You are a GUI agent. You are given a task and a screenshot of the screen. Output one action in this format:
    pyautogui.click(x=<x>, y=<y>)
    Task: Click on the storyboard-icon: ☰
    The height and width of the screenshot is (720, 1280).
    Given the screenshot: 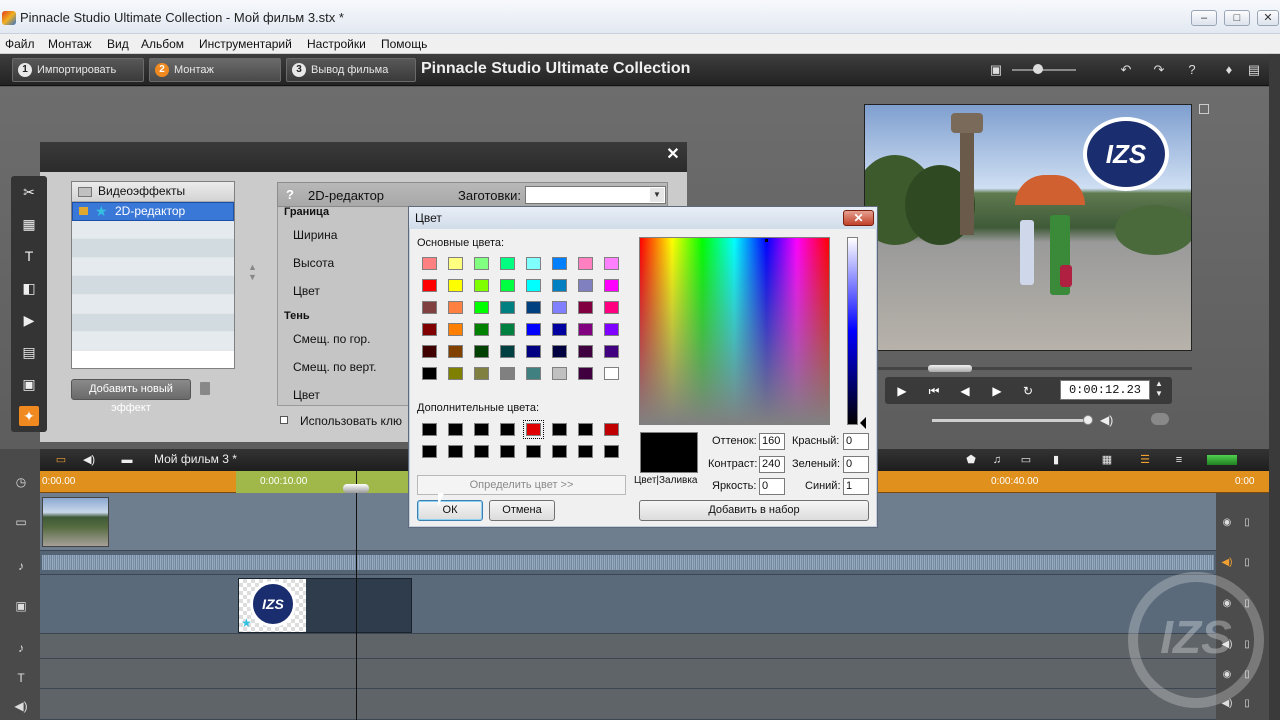 What is the action you would take?
    pyautogui.click(x=1145, y=460)
    